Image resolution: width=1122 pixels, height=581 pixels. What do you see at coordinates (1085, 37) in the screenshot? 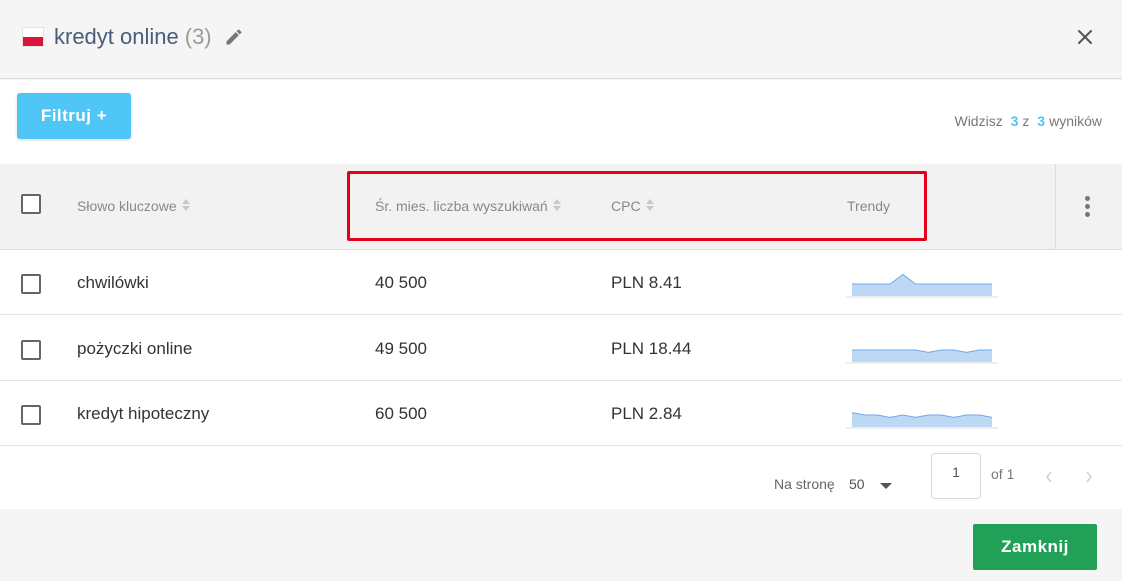
I see `close-icon` at bounding box center [1085, 37].